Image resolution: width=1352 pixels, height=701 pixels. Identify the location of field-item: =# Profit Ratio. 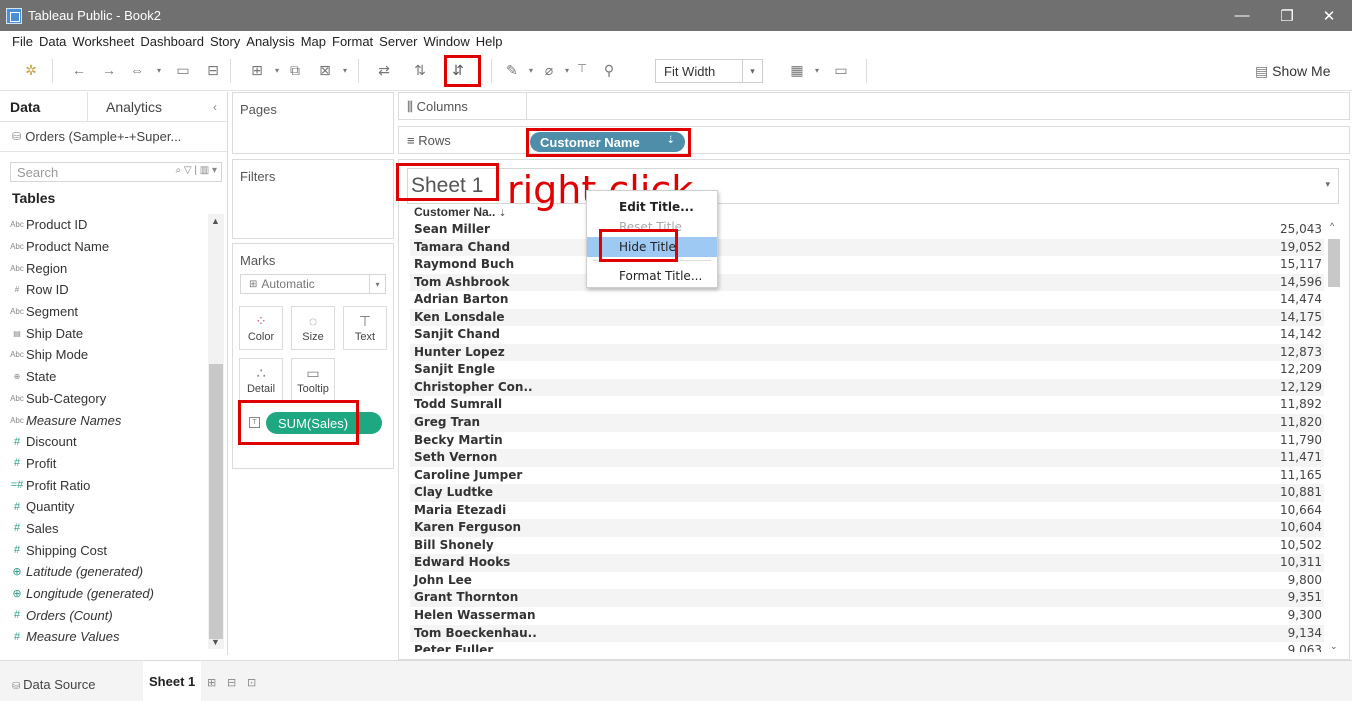
(104, 485).